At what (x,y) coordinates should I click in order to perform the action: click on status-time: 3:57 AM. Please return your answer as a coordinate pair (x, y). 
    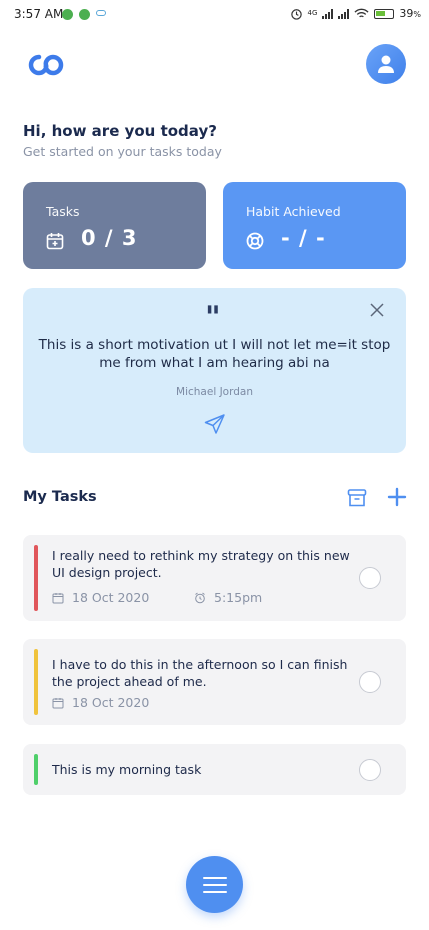
    Looking at the image, I should click on (39, 14).